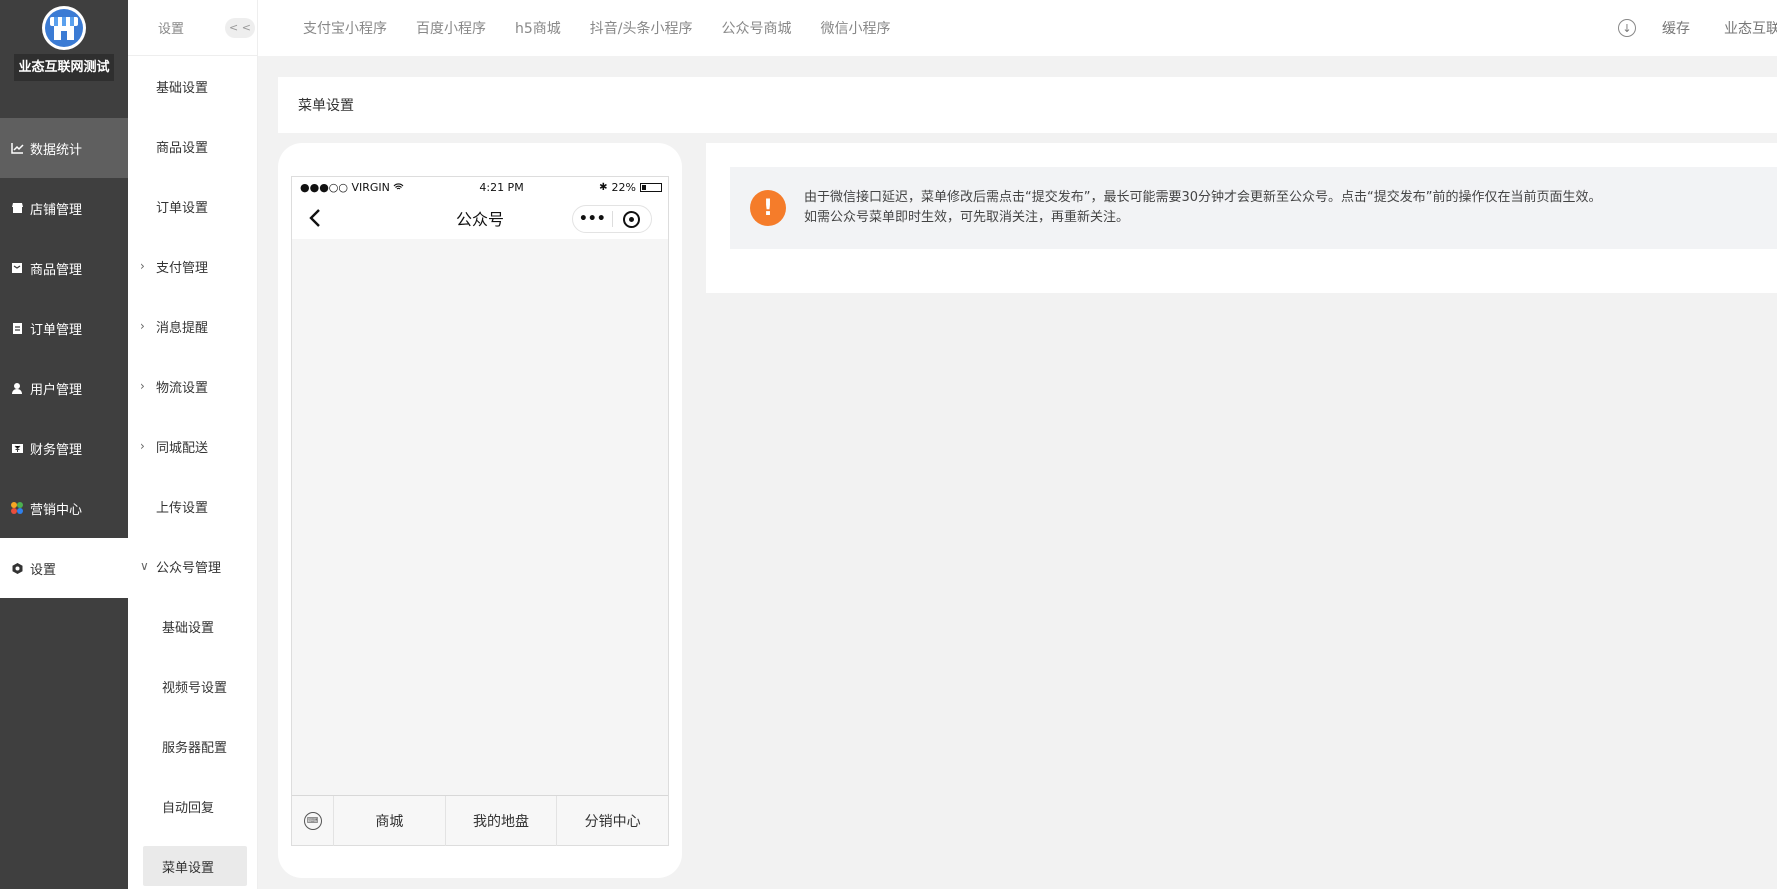 Image resolution: width=1777 pixels, height=889 pixels. Describe the element at coordinates (17, 148) in the screenshot. I see `chart-line-icon` at that location.